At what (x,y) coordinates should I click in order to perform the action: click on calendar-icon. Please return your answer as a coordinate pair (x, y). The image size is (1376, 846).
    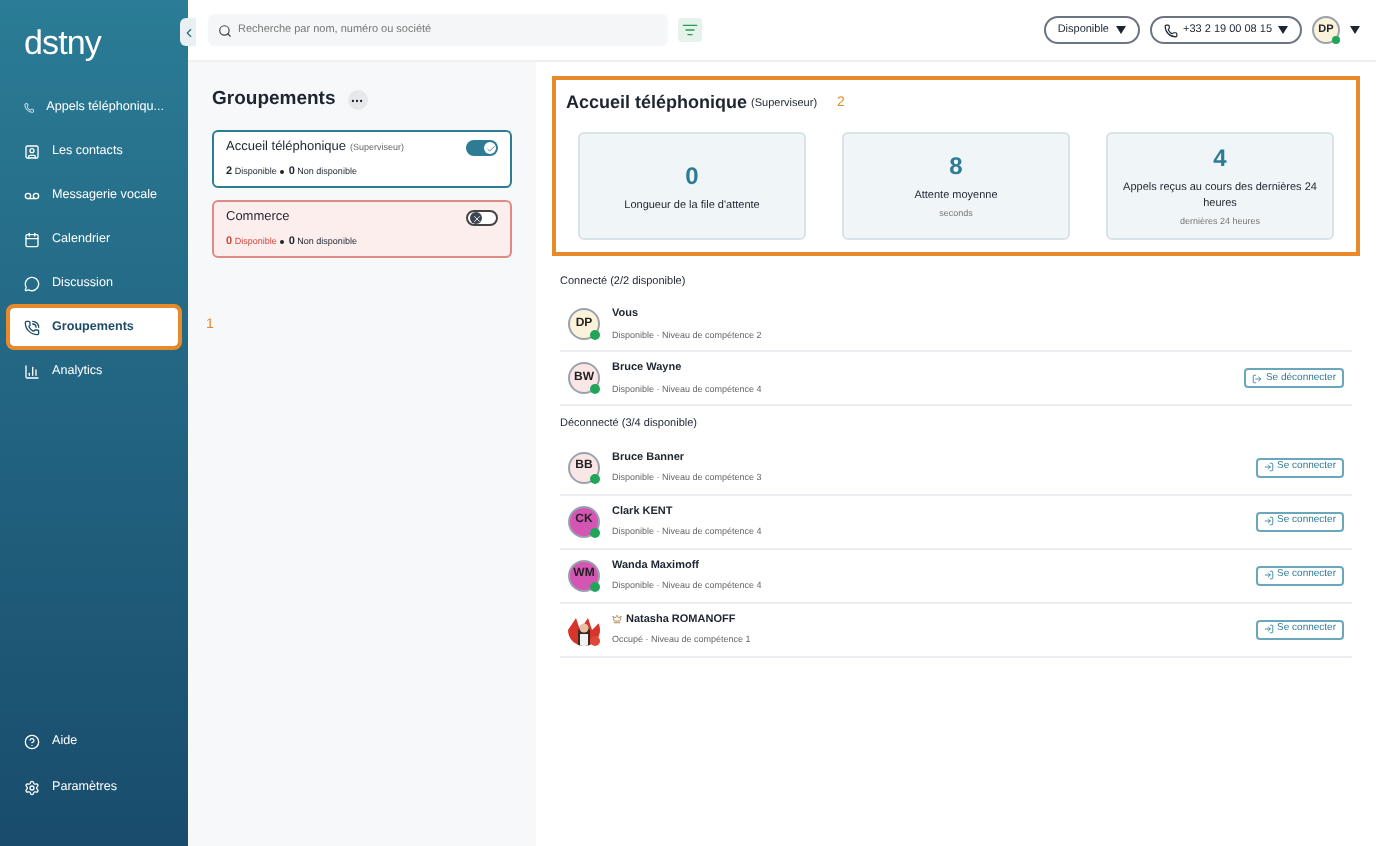
    Looking at the image, I should click on (32, 239).